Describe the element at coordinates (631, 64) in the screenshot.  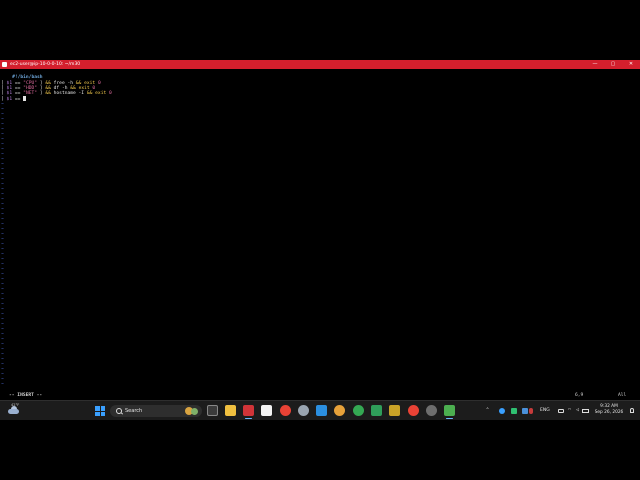
I see `close-button: ✕` at that location.